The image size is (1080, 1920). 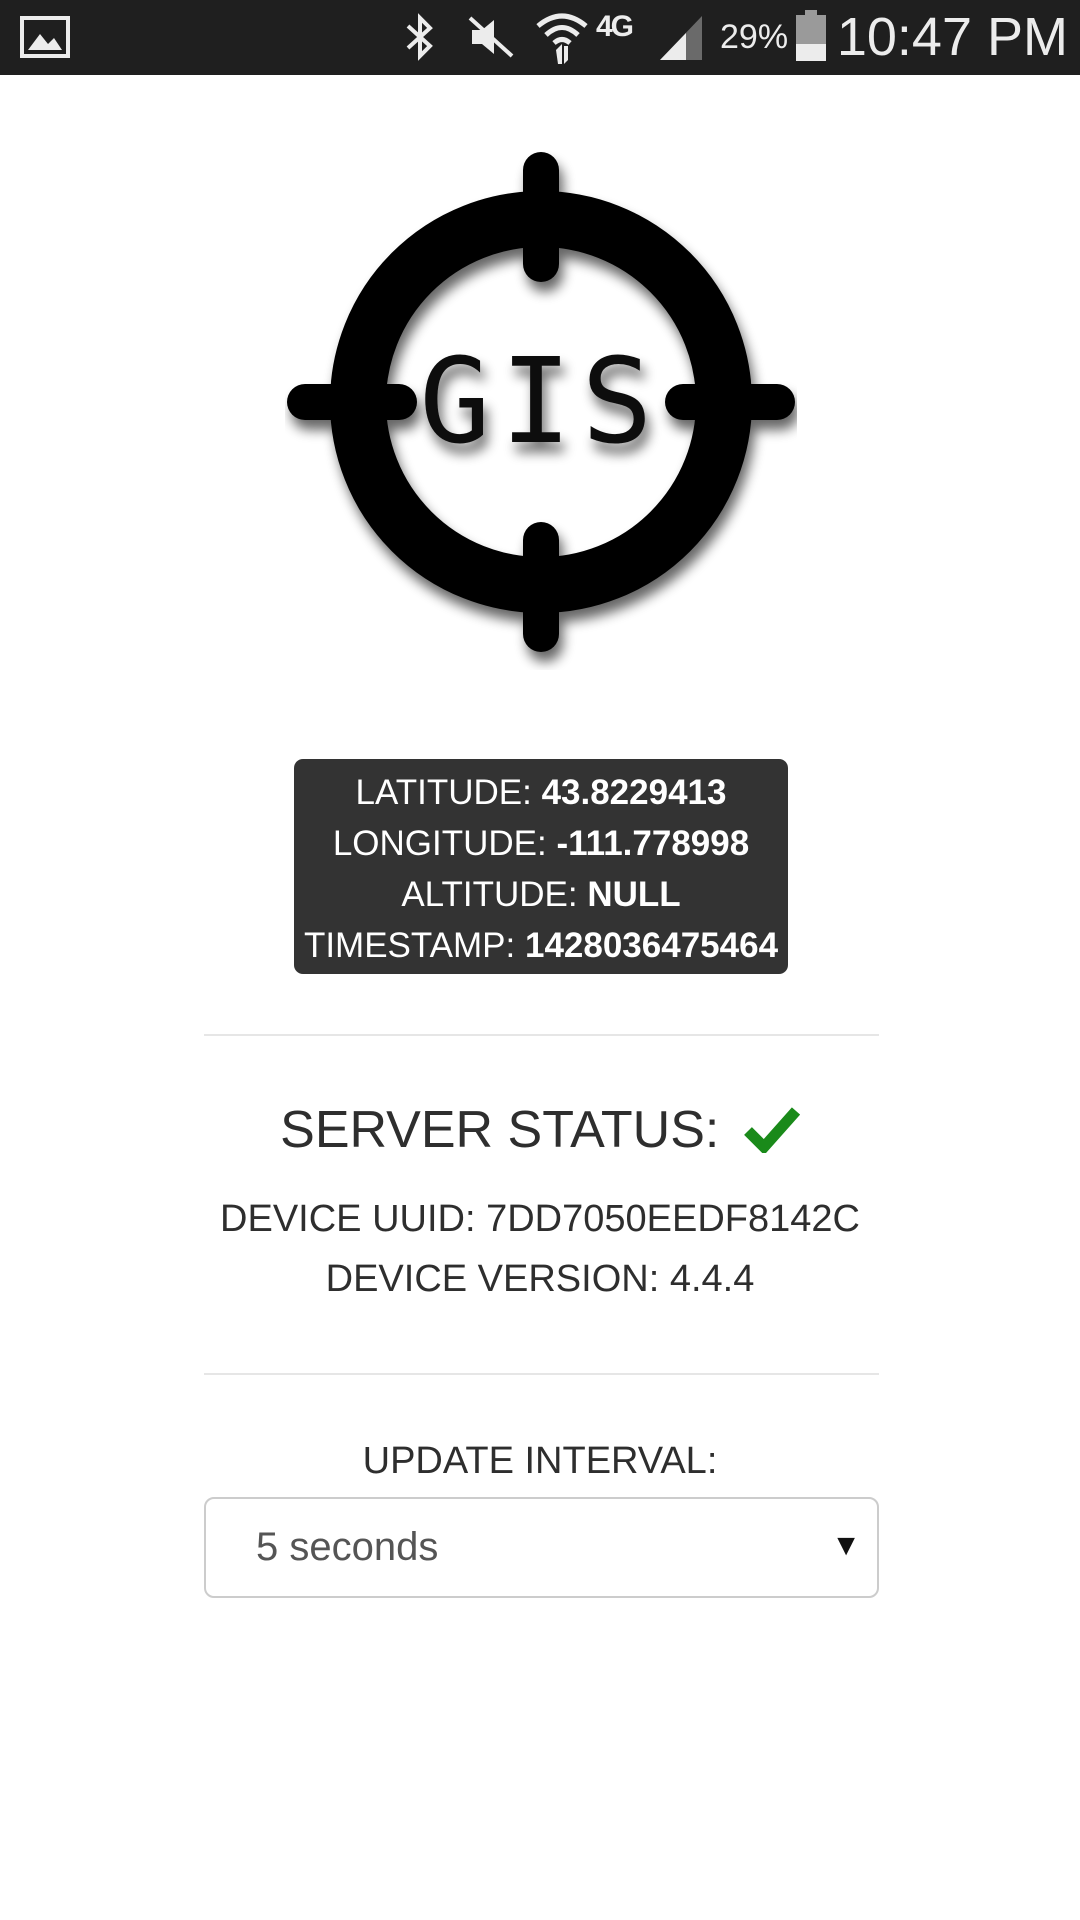 What do you see at coordinates (562, 38) in the screenshot?
I see `wifi-icon` at bounding box center [562, 38].